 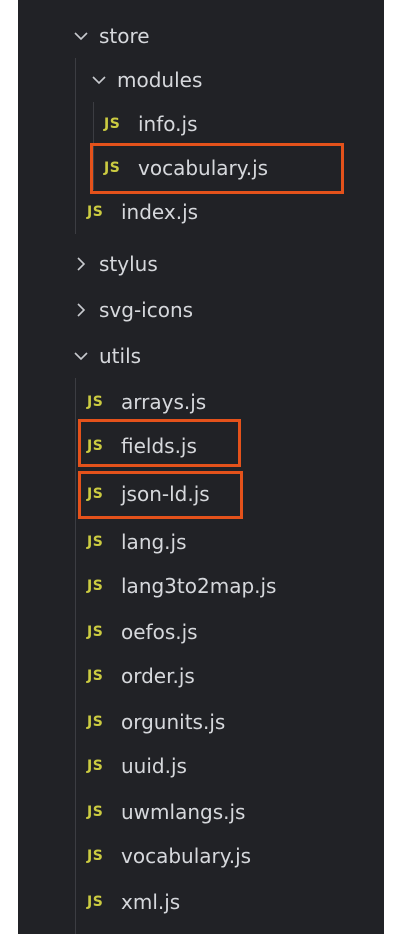 What do you see at coordinates (158, 676) in the screenshot?
I see `file-label: order.js` at bounding box center [158, 676].